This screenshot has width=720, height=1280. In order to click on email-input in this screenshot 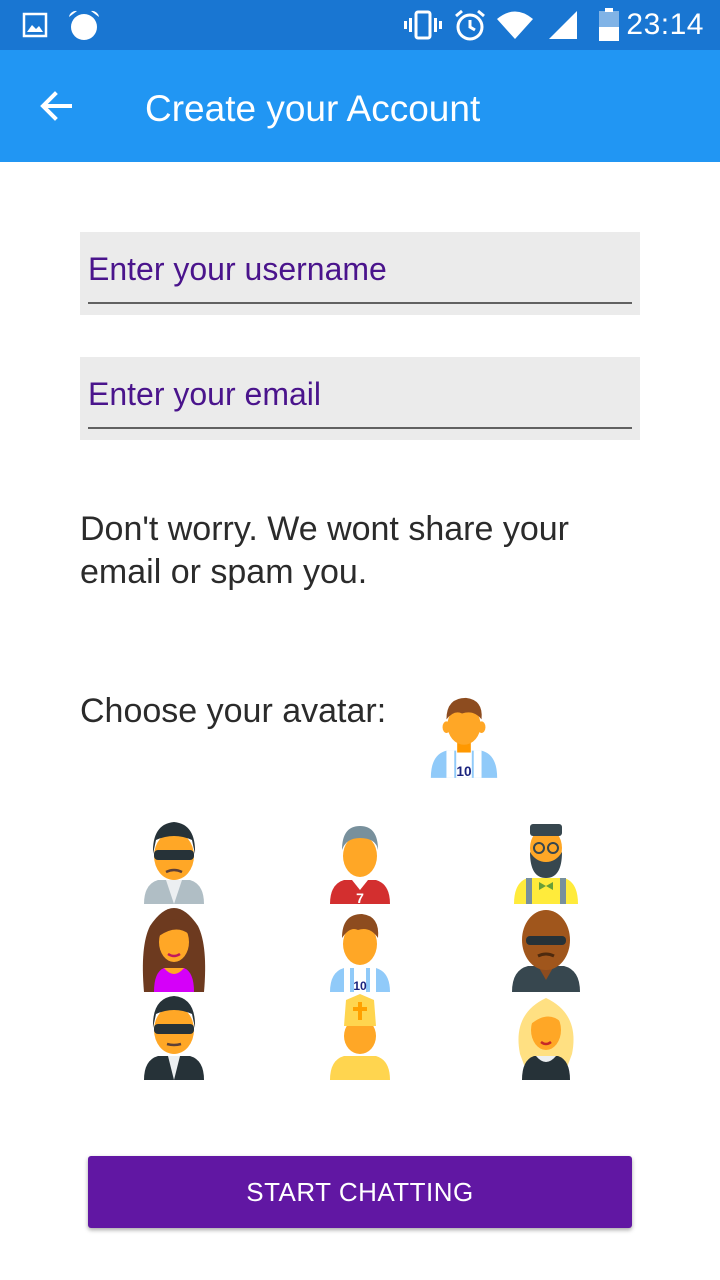, I will do `click(360, 394)`.